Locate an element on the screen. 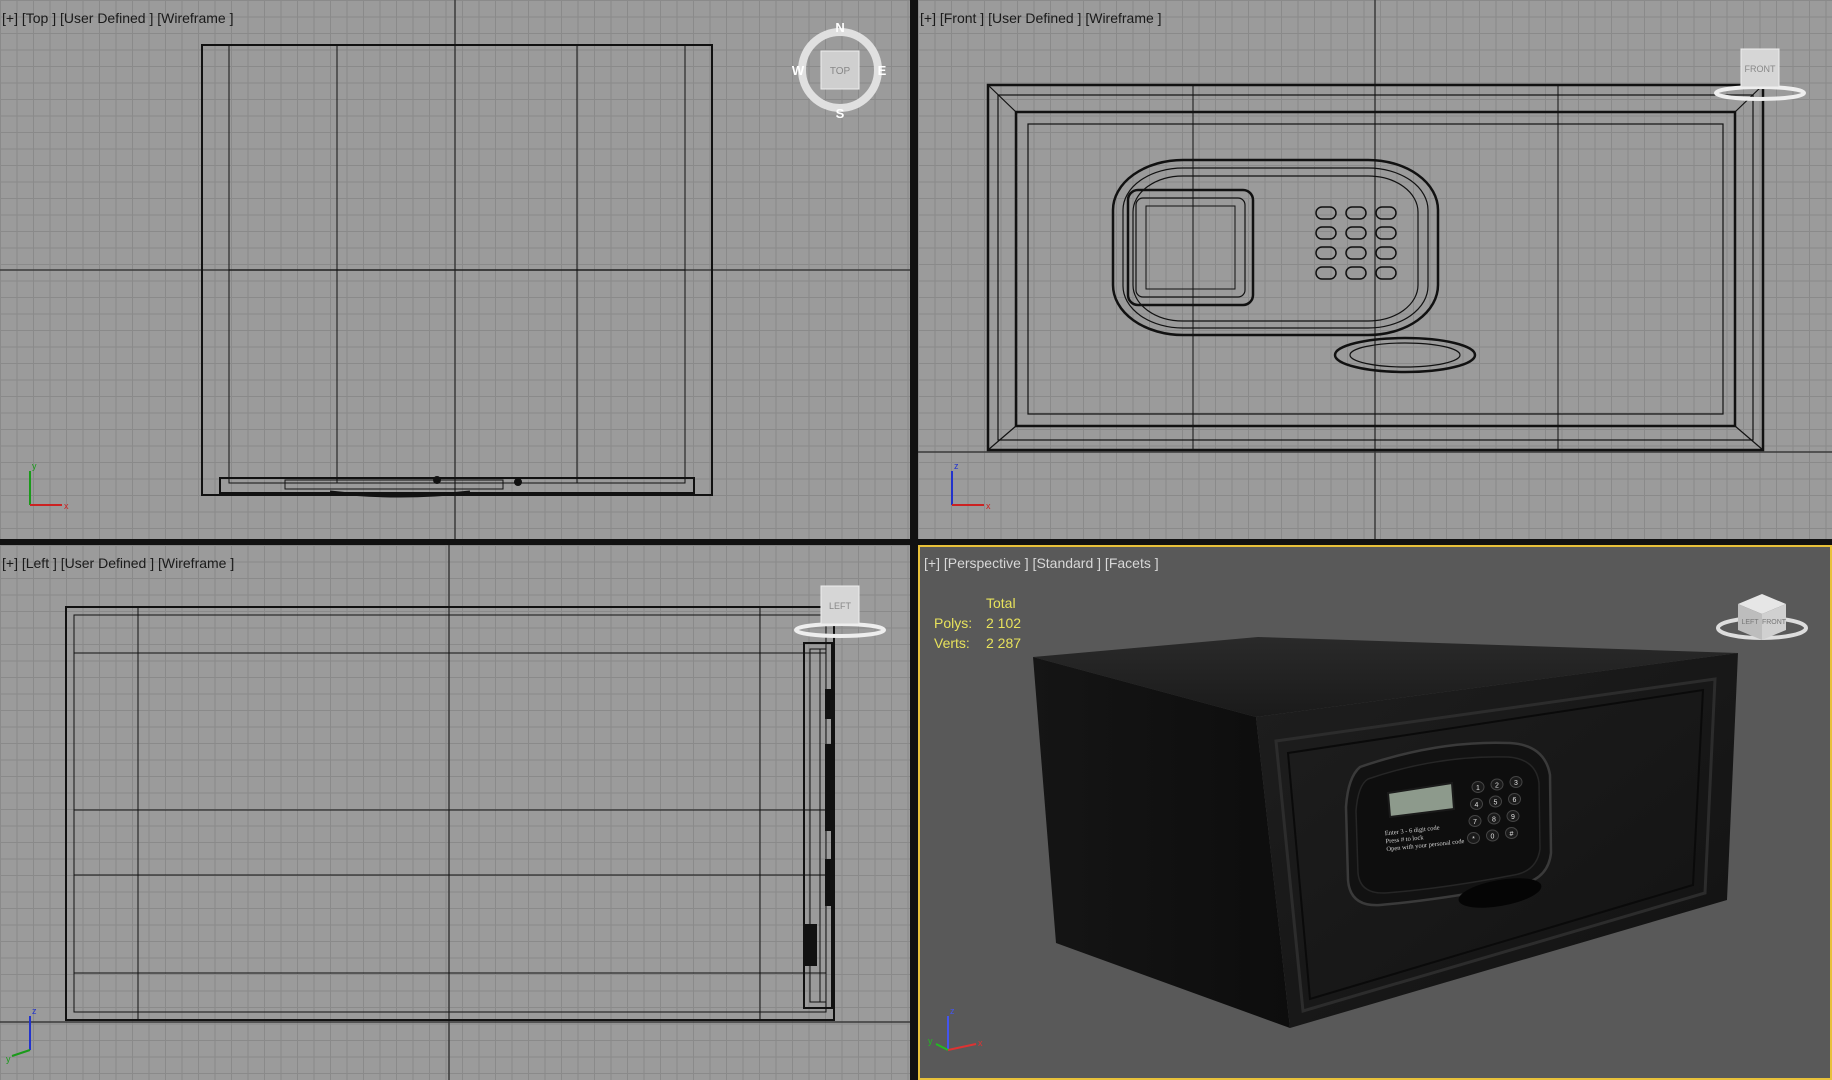  svg-text: TOP is located at coordinates (840, 71).